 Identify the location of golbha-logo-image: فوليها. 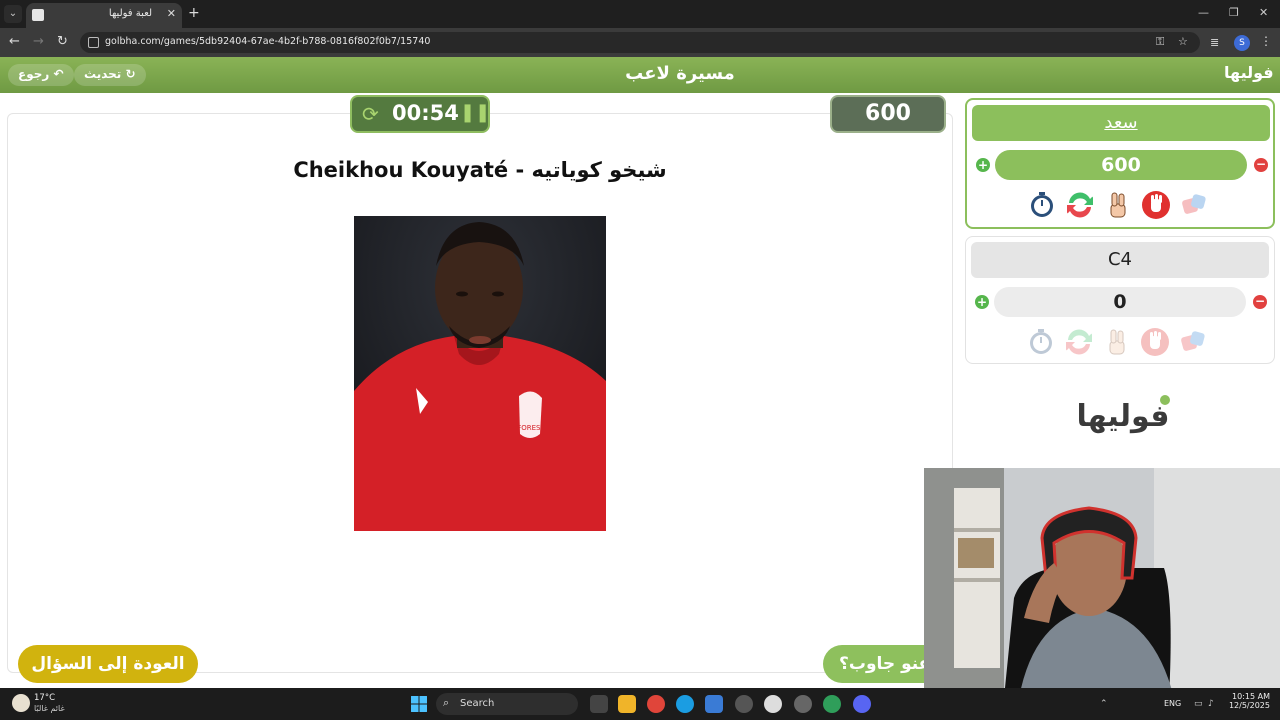
(1123, 414).